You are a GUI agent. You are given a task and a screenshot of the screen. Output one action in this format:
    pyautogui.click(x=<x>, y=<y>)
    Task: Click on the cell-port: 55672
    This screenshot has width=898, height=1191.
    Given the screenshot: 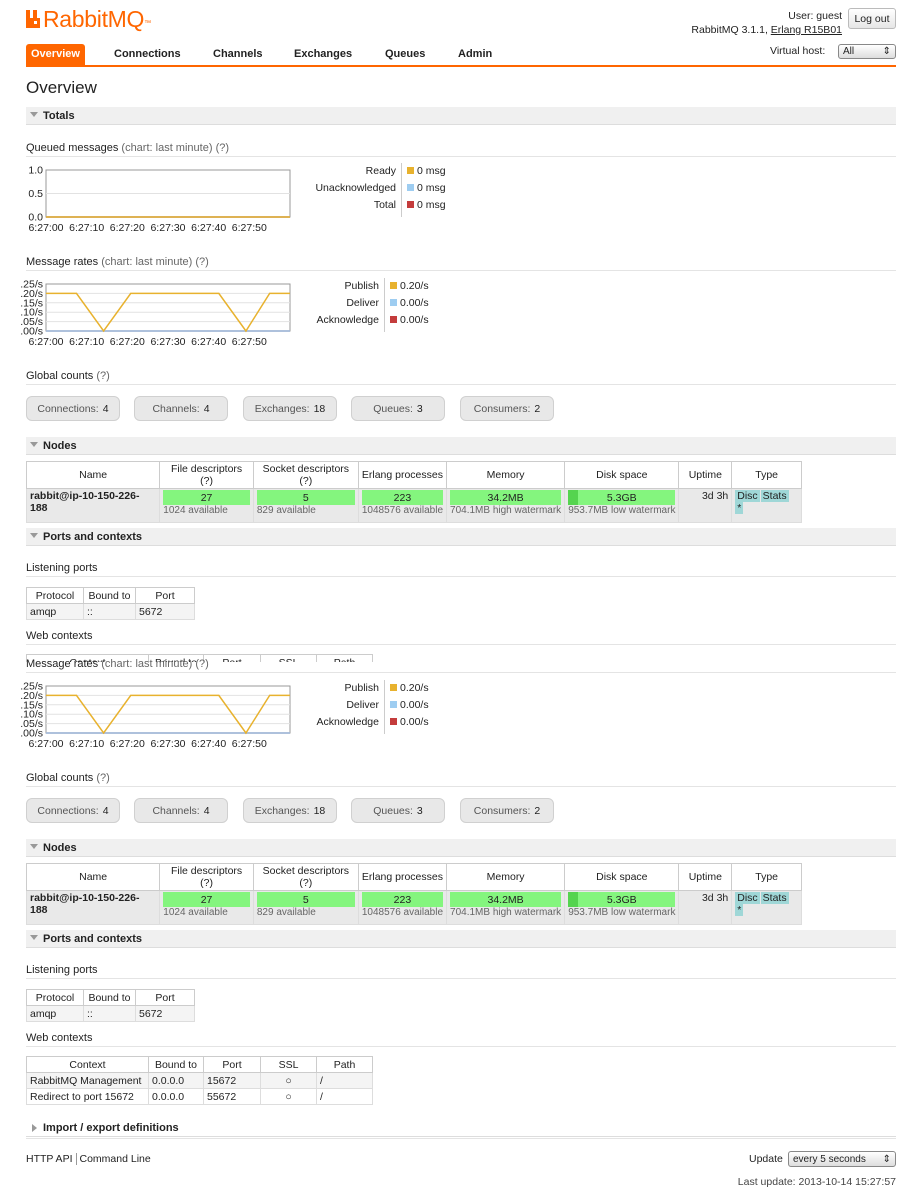 What is the action you would take?
    pyautogui.click(x=232, y=1096)
    